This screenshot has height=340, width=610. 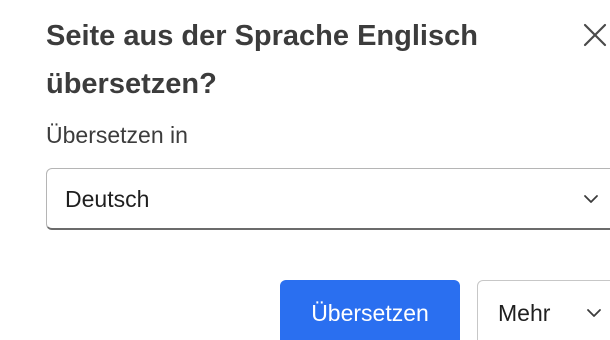 I want to click on more-button: Mehr, so click(x=543, y=310).